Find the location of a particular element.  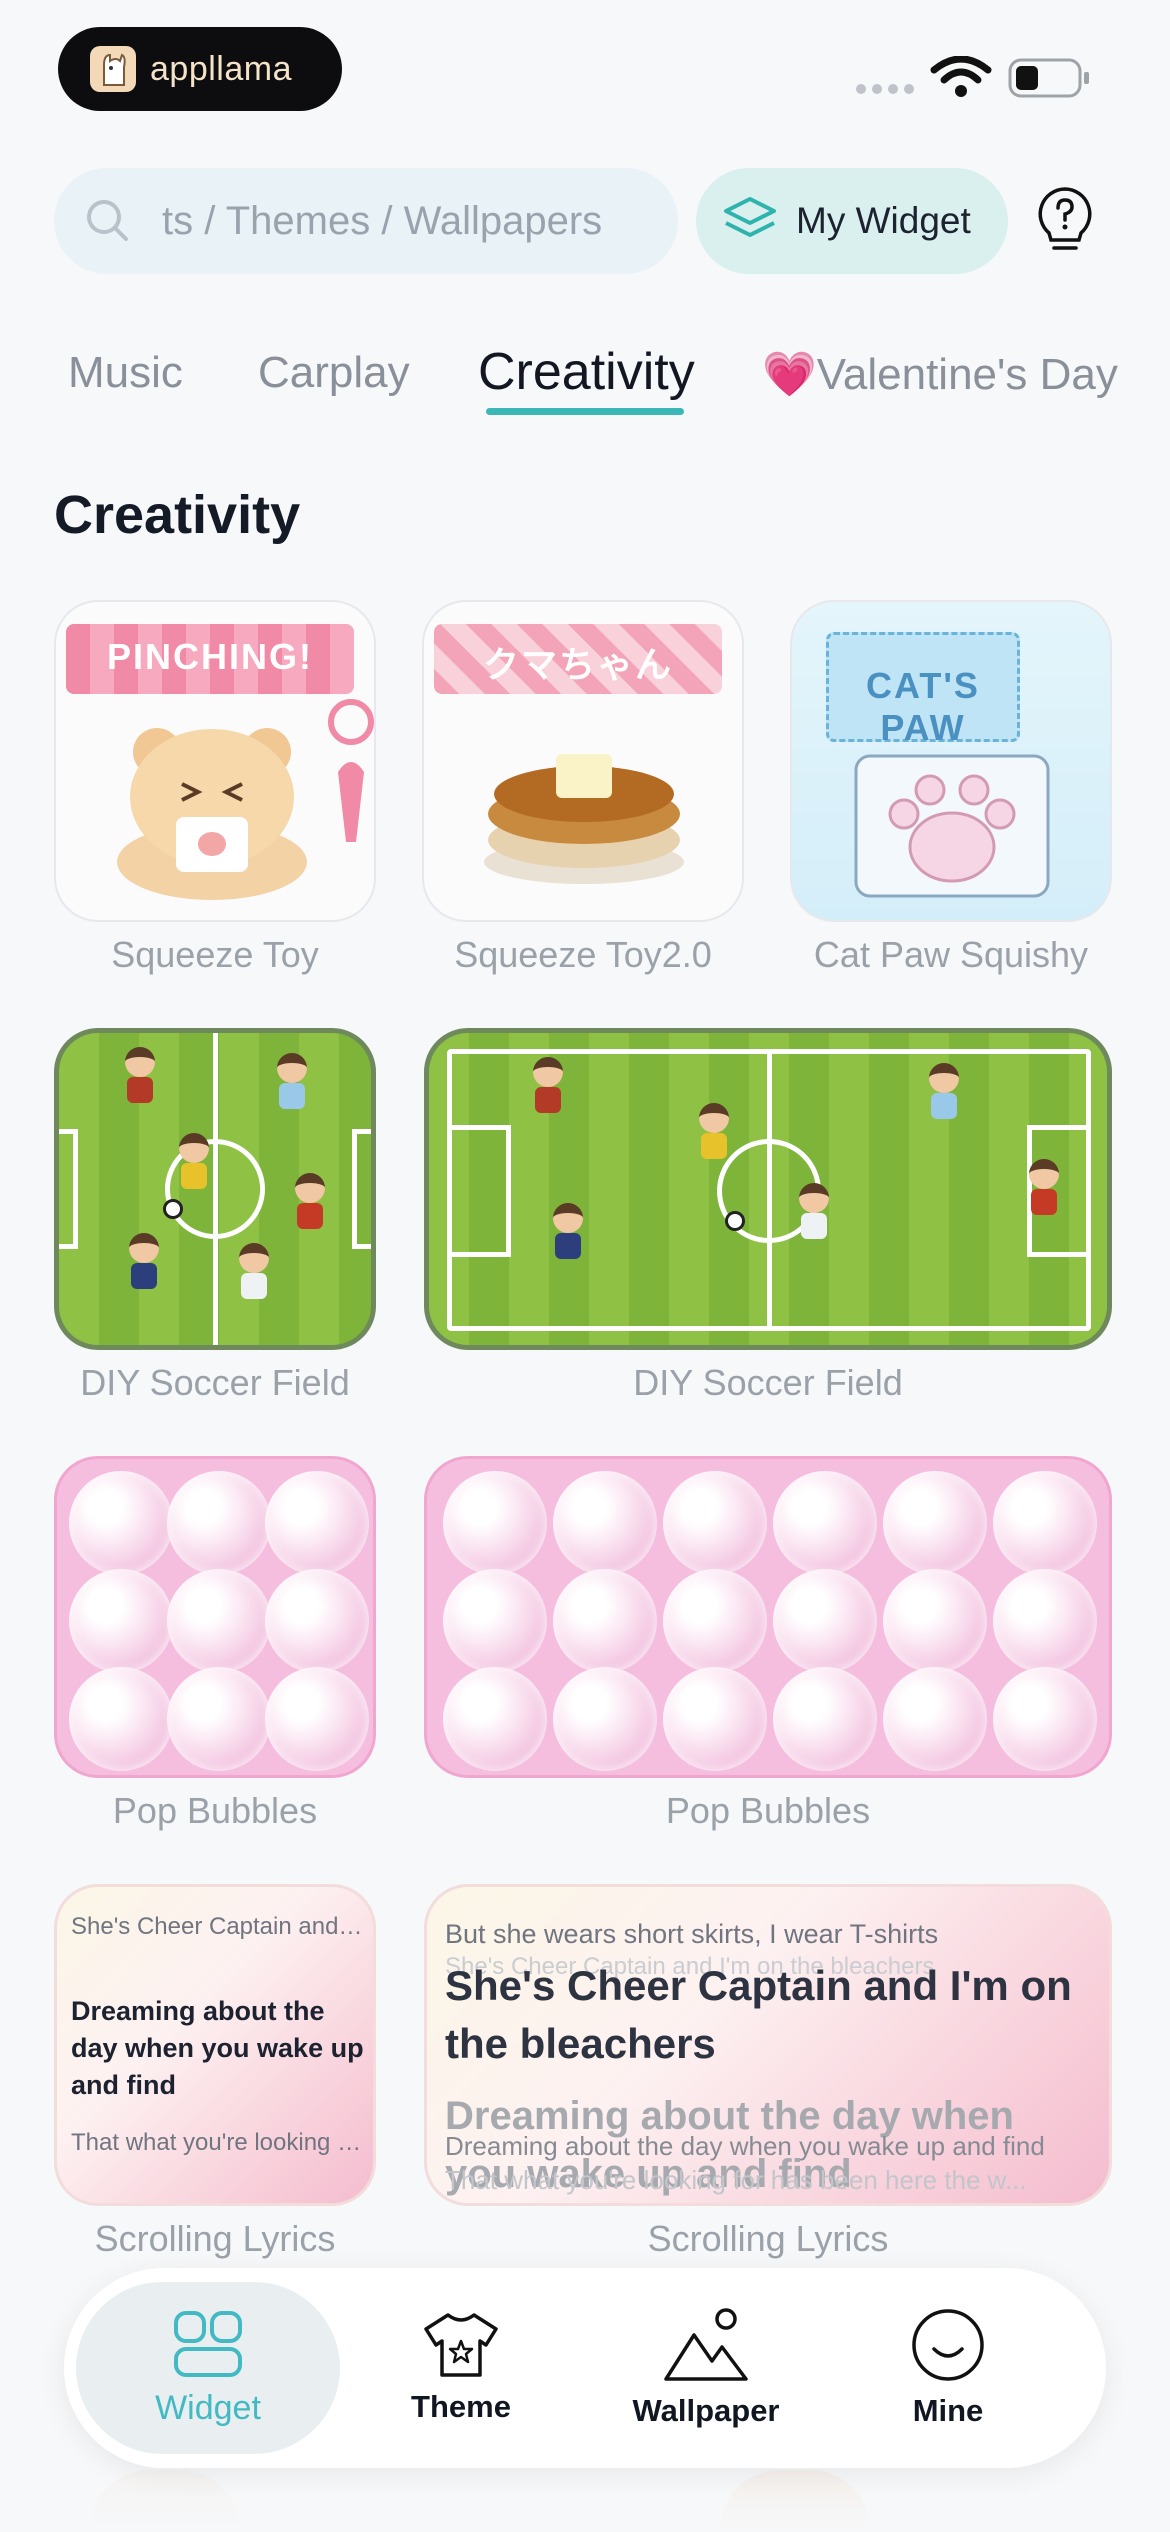

widget-card-pop-bubbles-small is located at coordinates (215, 1617).